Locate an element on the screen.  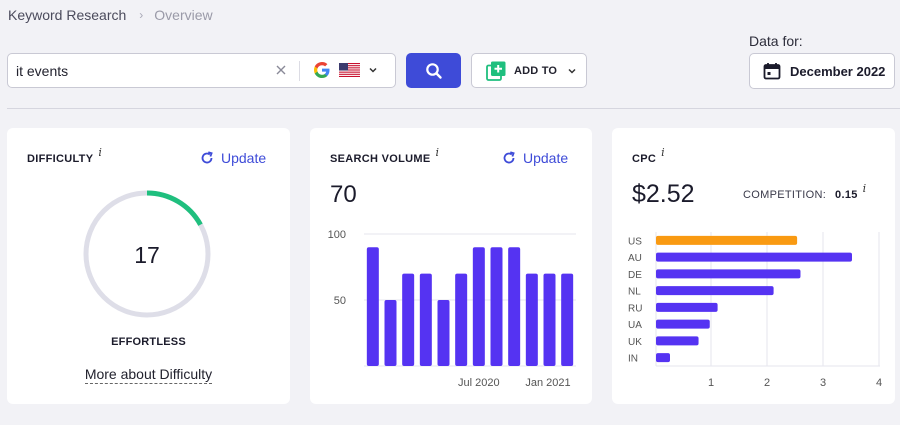
y-tick-label: 50 is located at coordinates (340, 301).